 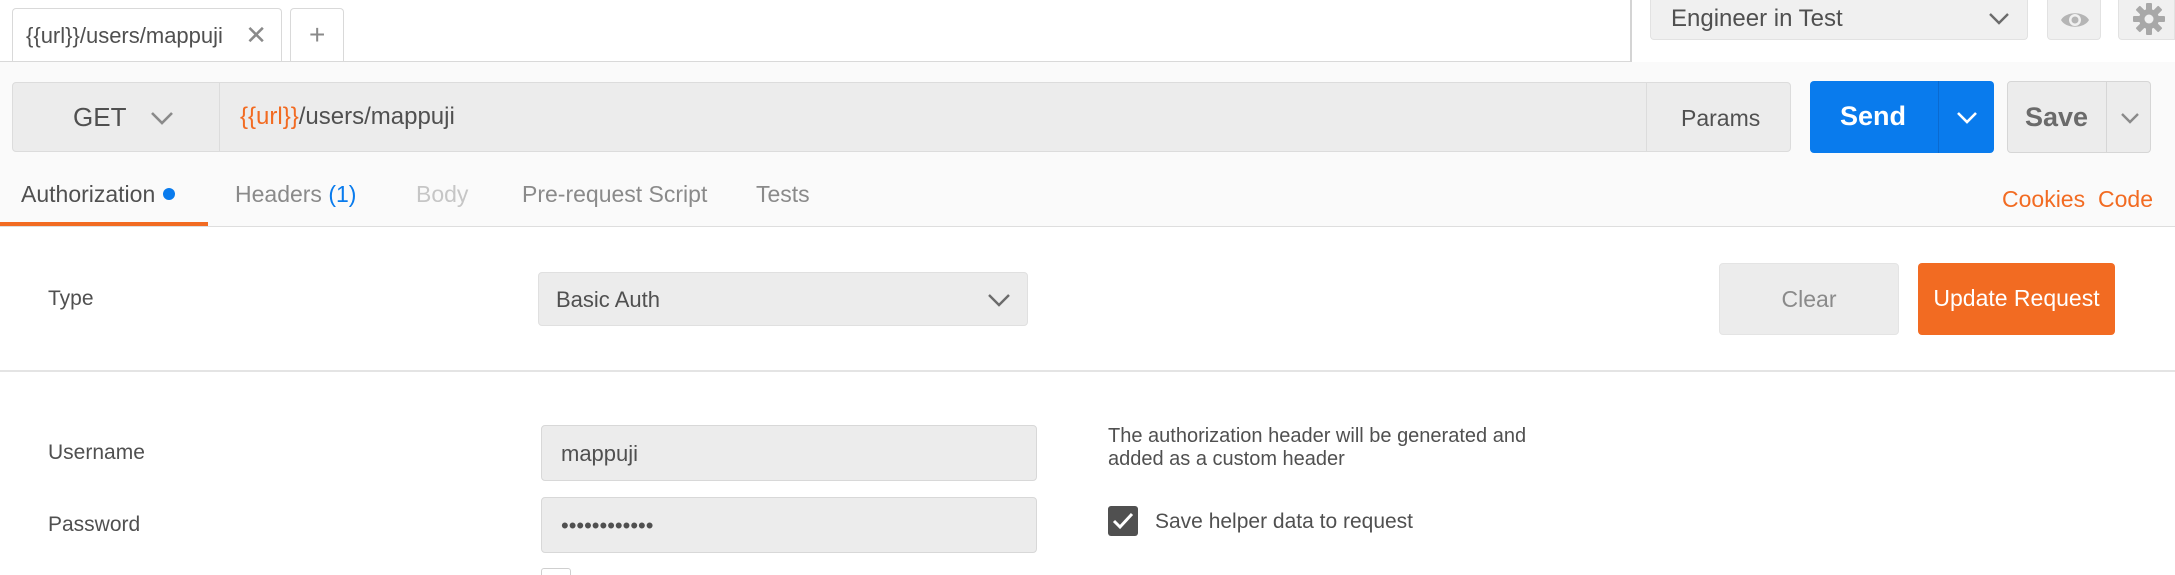 I want to click on tab-body: Body, so click(x=442, y=194).